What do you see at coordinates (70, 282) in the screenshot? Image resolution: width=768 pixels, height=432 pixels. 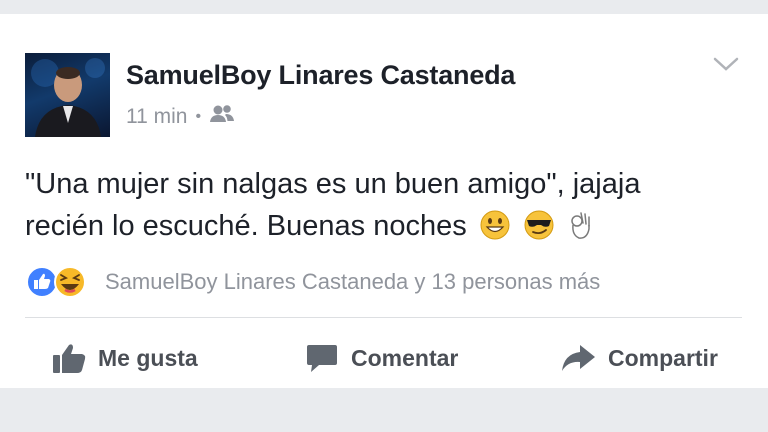 I see `haha-reaction-icon` at bounding box center [70, 282].